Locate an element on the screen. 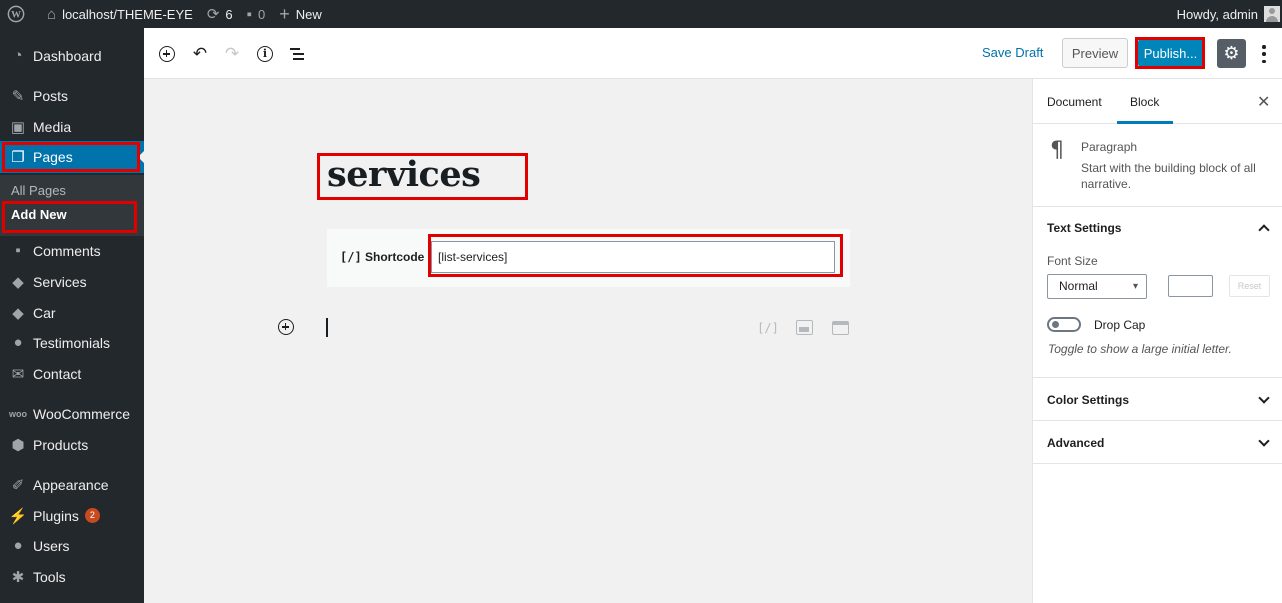 The width and height of the screenshot is (1282, 603). info-icon: i is located at coordinates (265, 54).